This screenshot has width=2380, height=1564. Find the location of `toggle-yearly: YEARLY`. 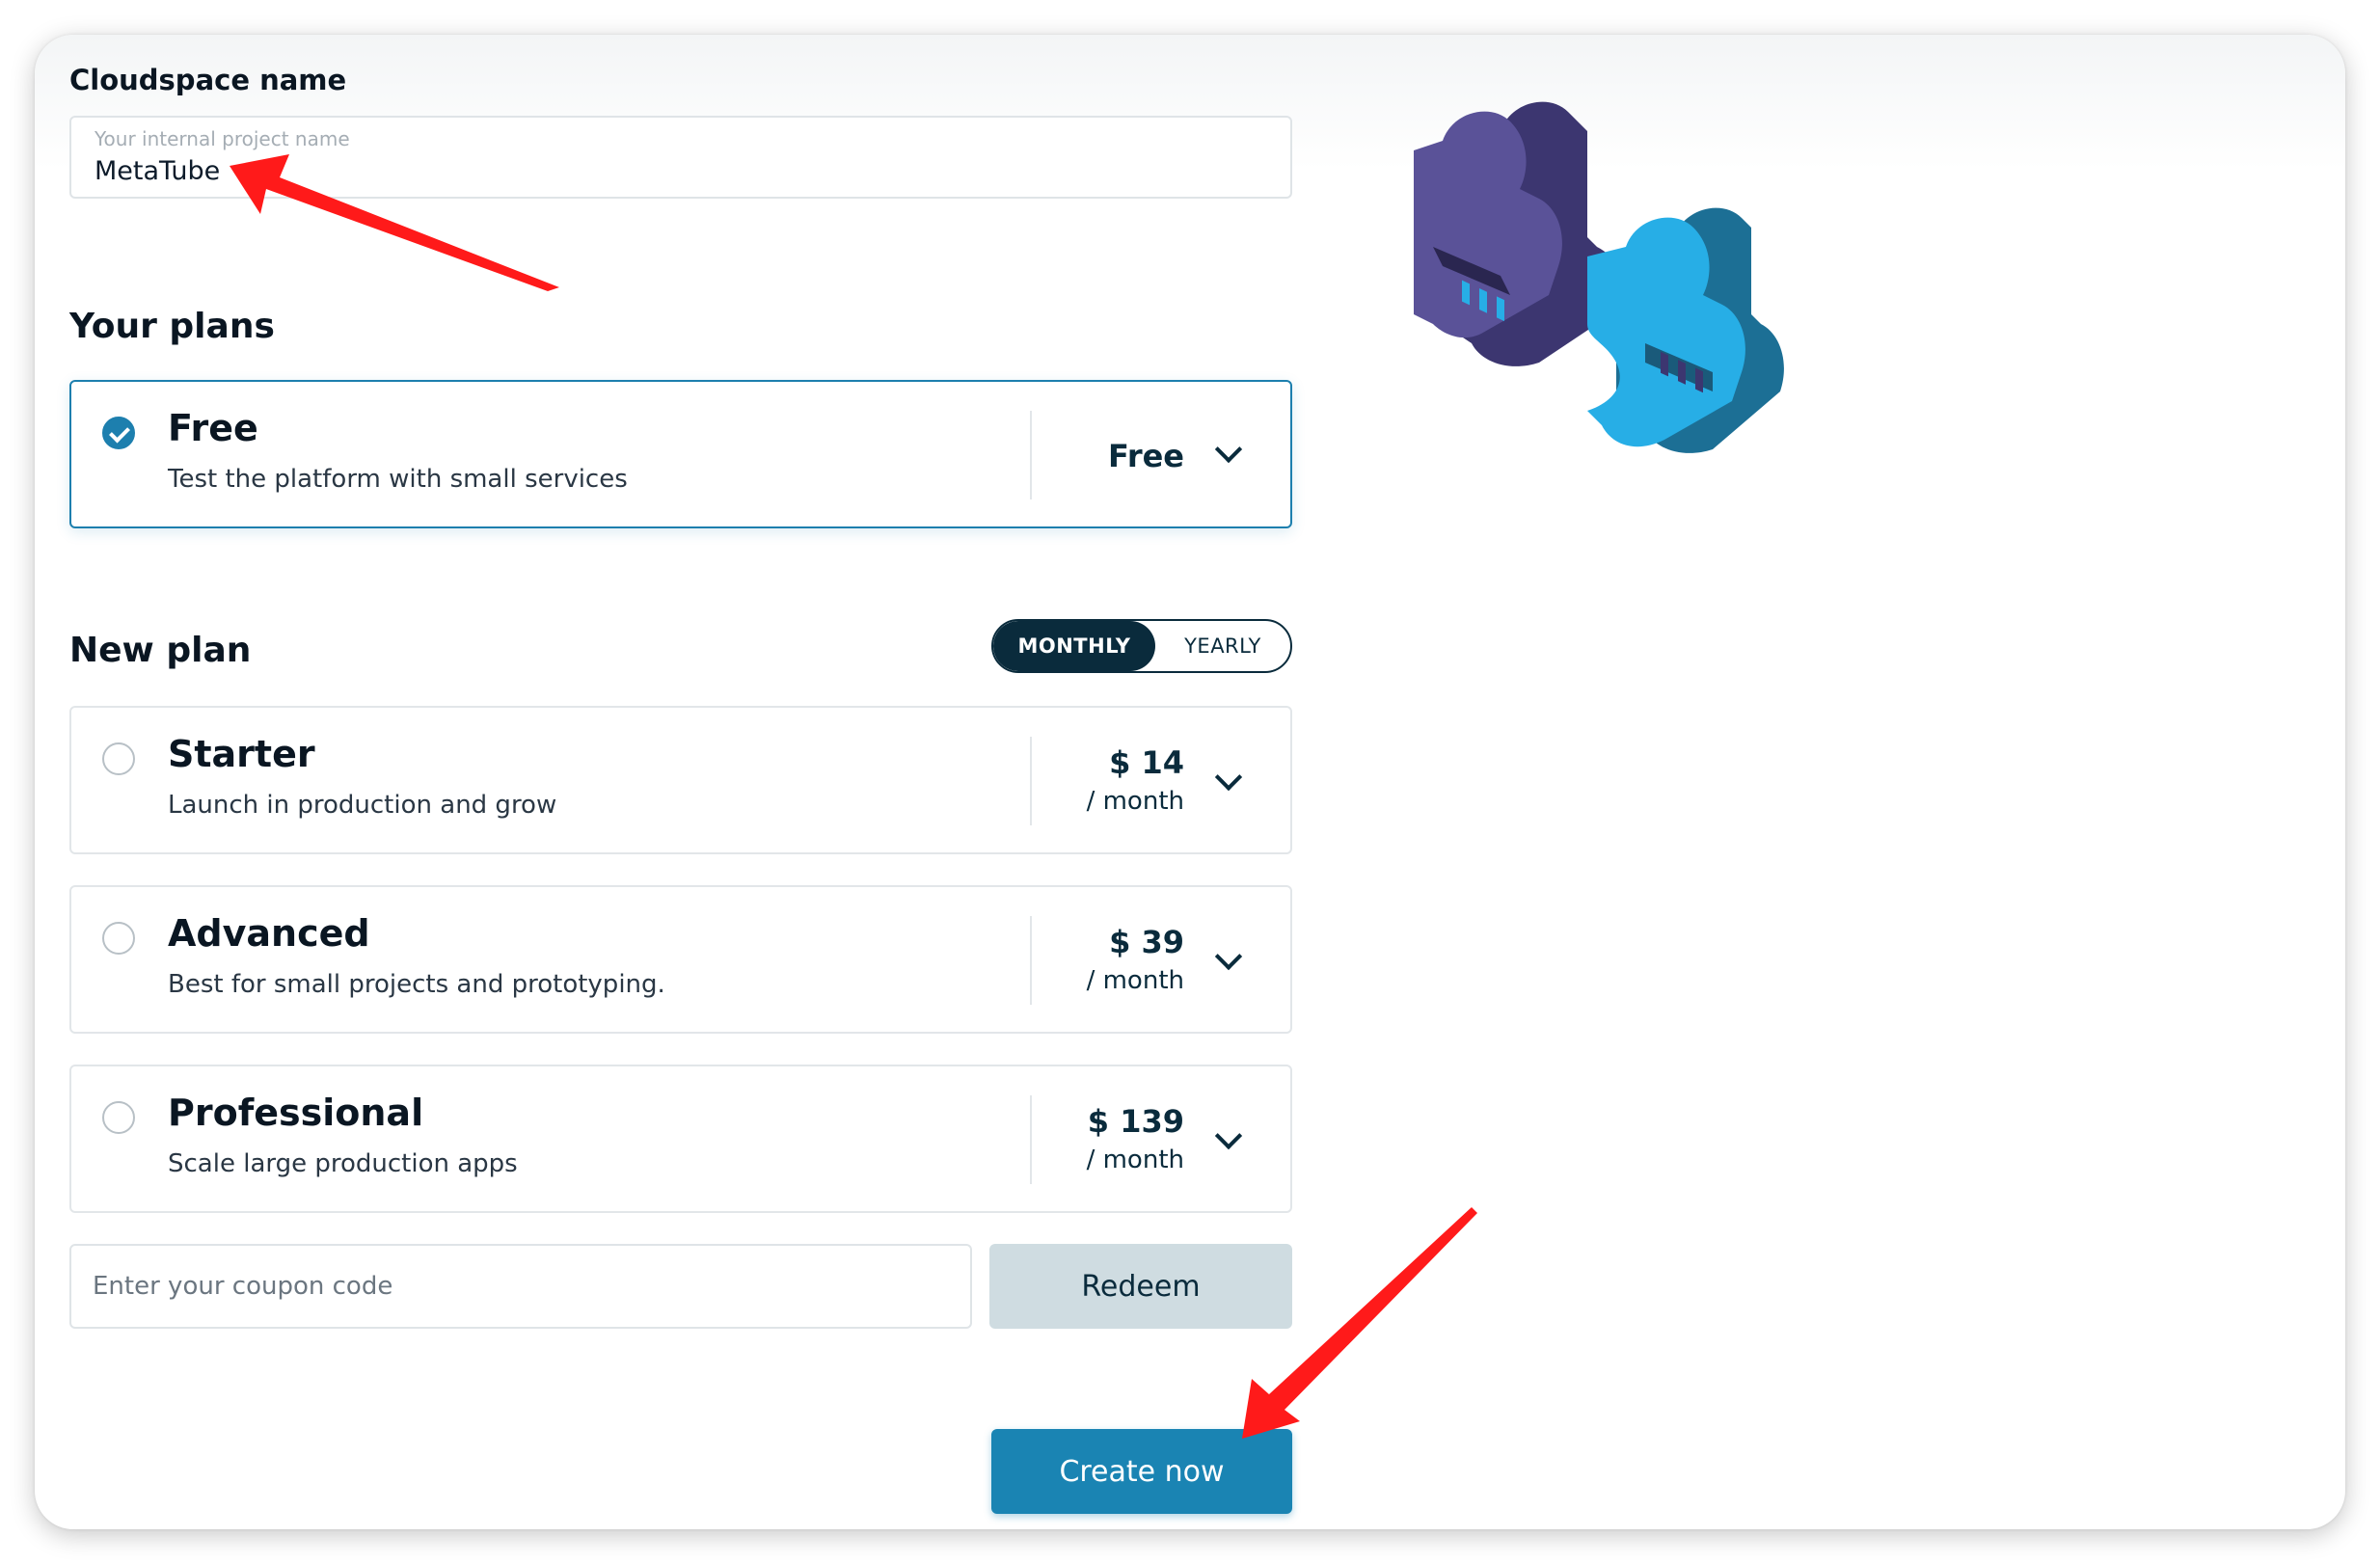

toggle-yearly: YEARLY is located at coordinates (1223, 646).